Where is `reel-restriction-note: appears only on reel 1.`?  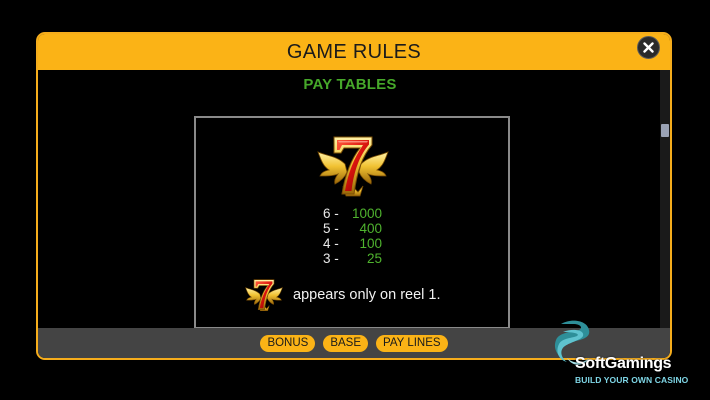
reel-restriction-note: appears only on reel 1. is located at coordinates (364, 296).